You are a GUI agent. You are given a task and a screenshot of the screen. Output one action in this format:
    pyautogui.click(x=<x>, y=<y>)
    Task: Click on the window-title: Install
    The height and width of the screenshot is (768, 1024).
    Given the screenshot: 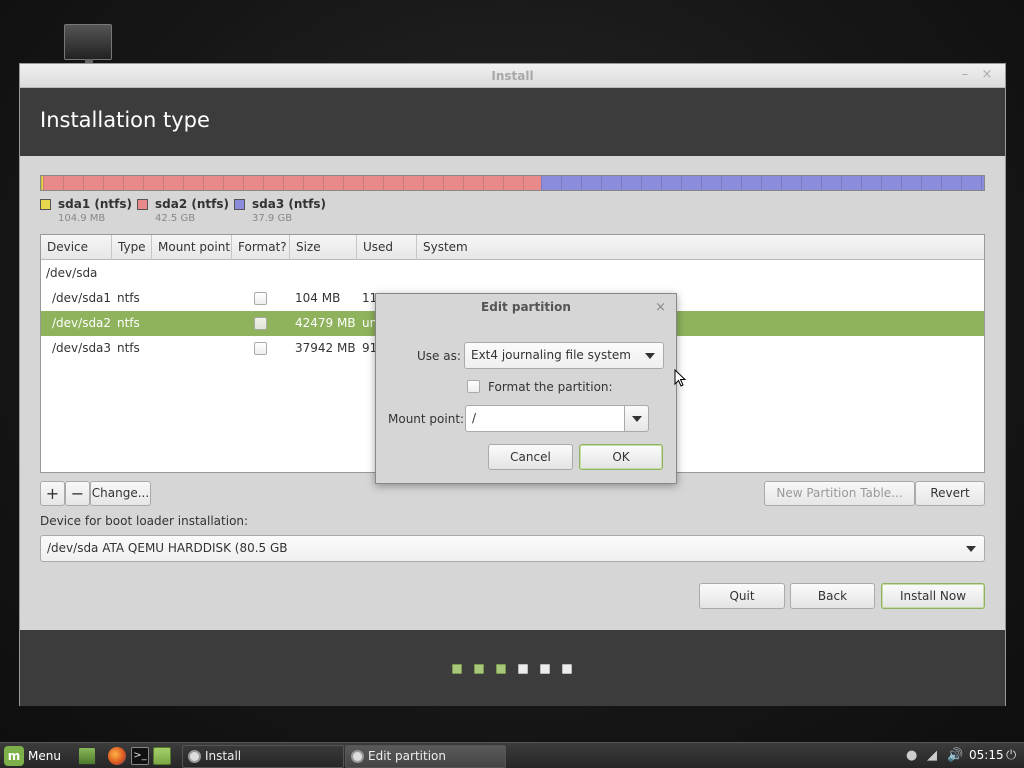 What is the action you would take?
    pyautogui.click(x=512, y=76)
    